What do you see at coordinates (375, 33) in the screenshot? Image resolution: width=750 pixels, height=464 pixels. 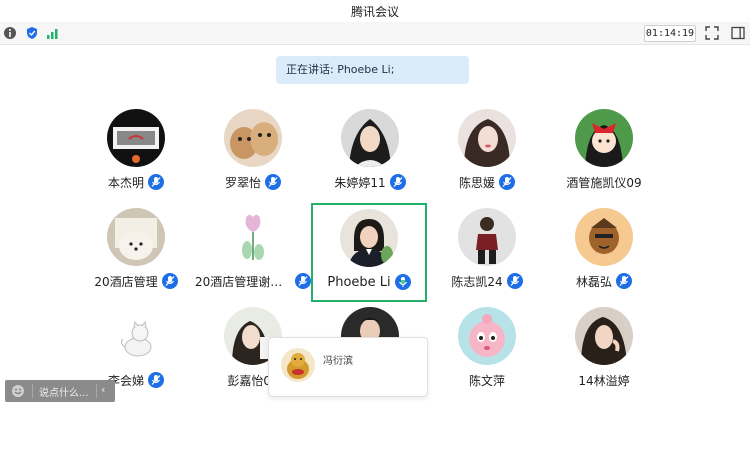 I see `meeting-toolbar: 01:14:19` at bounding box center [375, 33].